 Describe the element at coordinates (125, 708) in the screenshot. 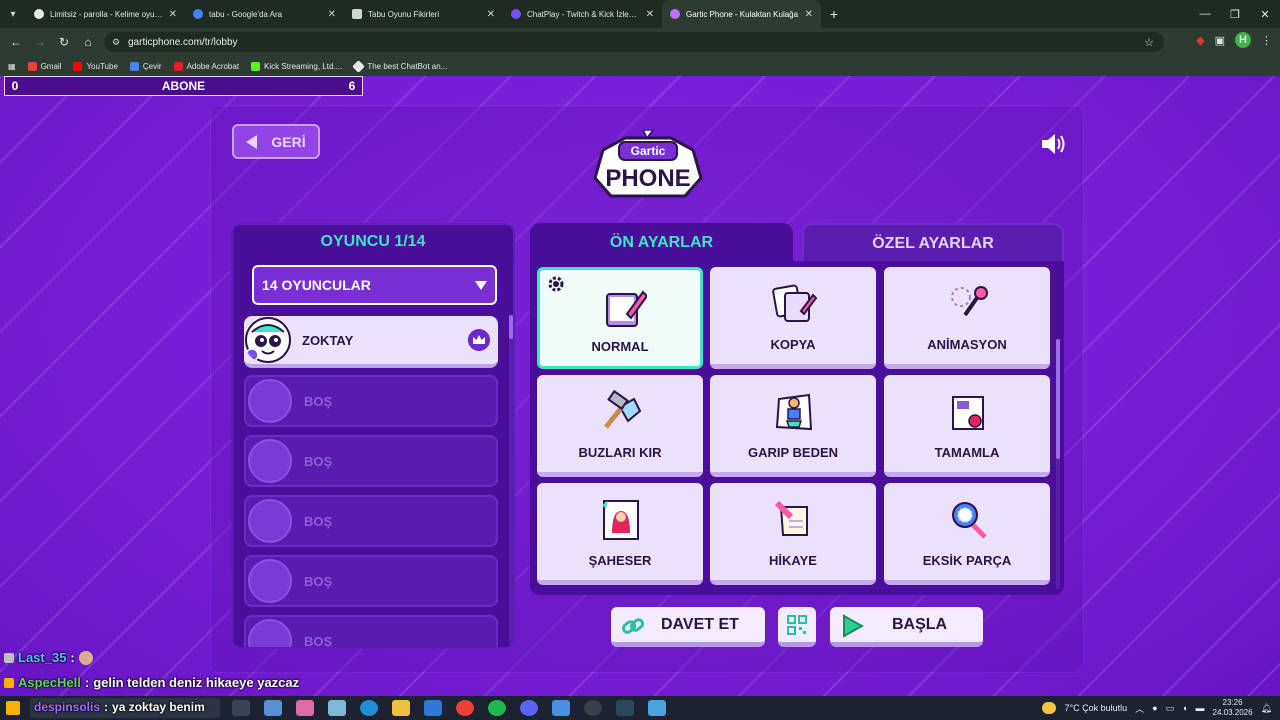

I see `taskbar-search: despinsolis: ya zoktay benim` at that location.